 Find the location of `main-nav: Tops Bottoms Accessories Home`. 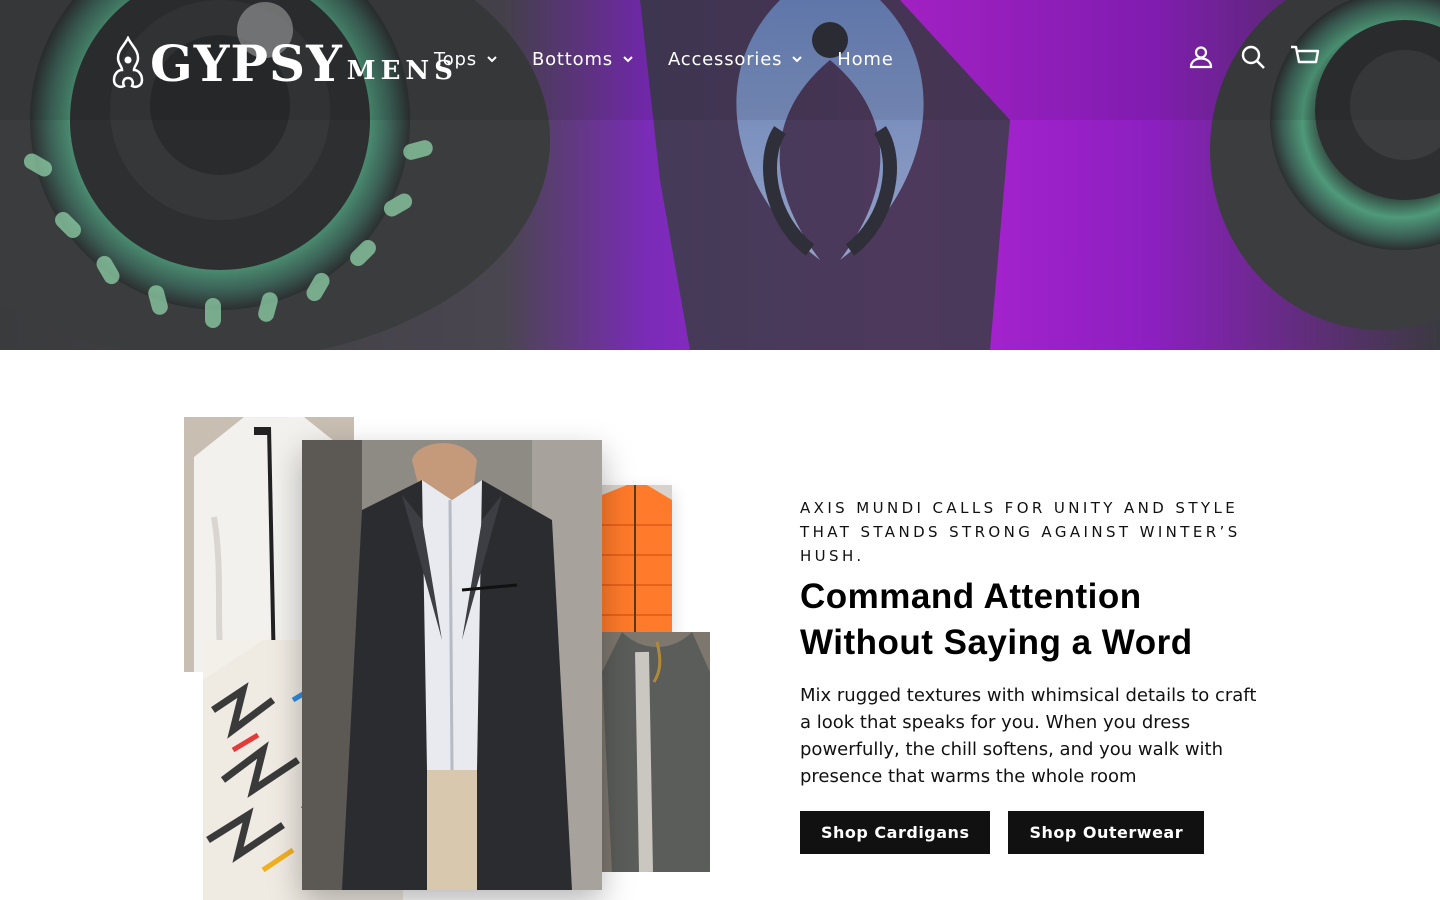

main-nav: Tops Bottoms Accessories Home is located at coordinates (681, 59).